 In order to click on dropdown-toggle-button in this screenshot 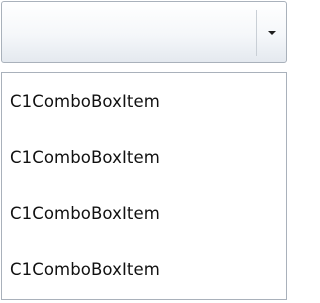, I will do `click(272, 32)`.